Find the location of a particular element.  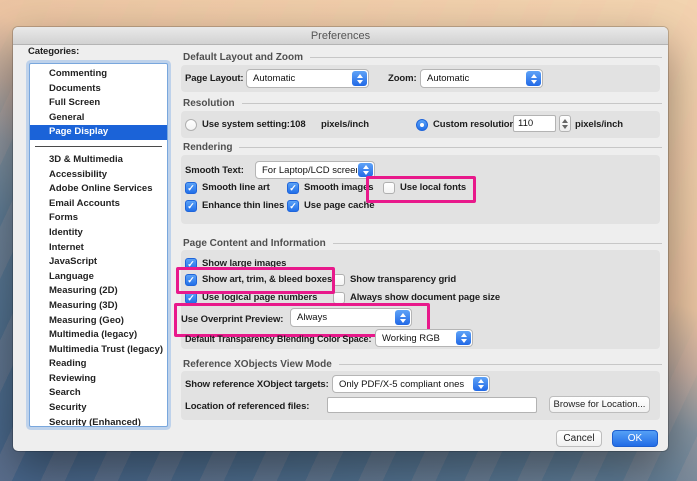

use-local-fonts-checkbox is located at coordinates (389, 187).